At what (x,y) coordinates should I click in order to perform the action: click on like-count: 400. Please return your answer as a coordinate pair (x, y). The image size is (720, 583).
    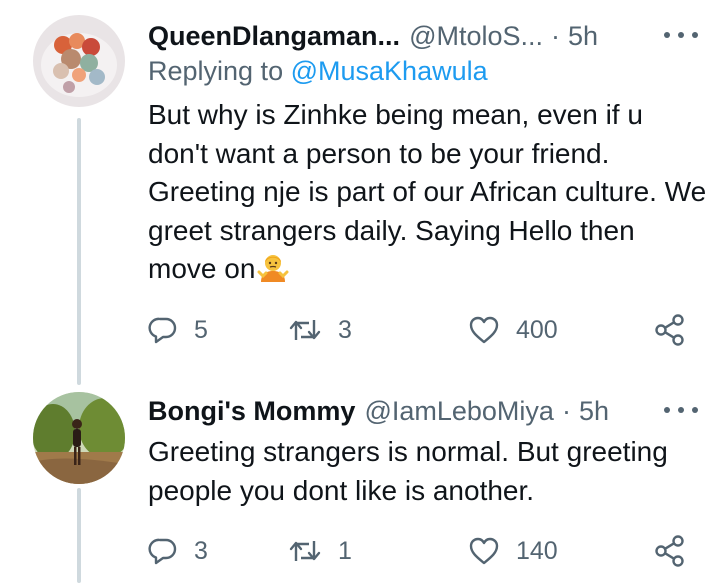
    Looking at the image, I should click on (537, 329).